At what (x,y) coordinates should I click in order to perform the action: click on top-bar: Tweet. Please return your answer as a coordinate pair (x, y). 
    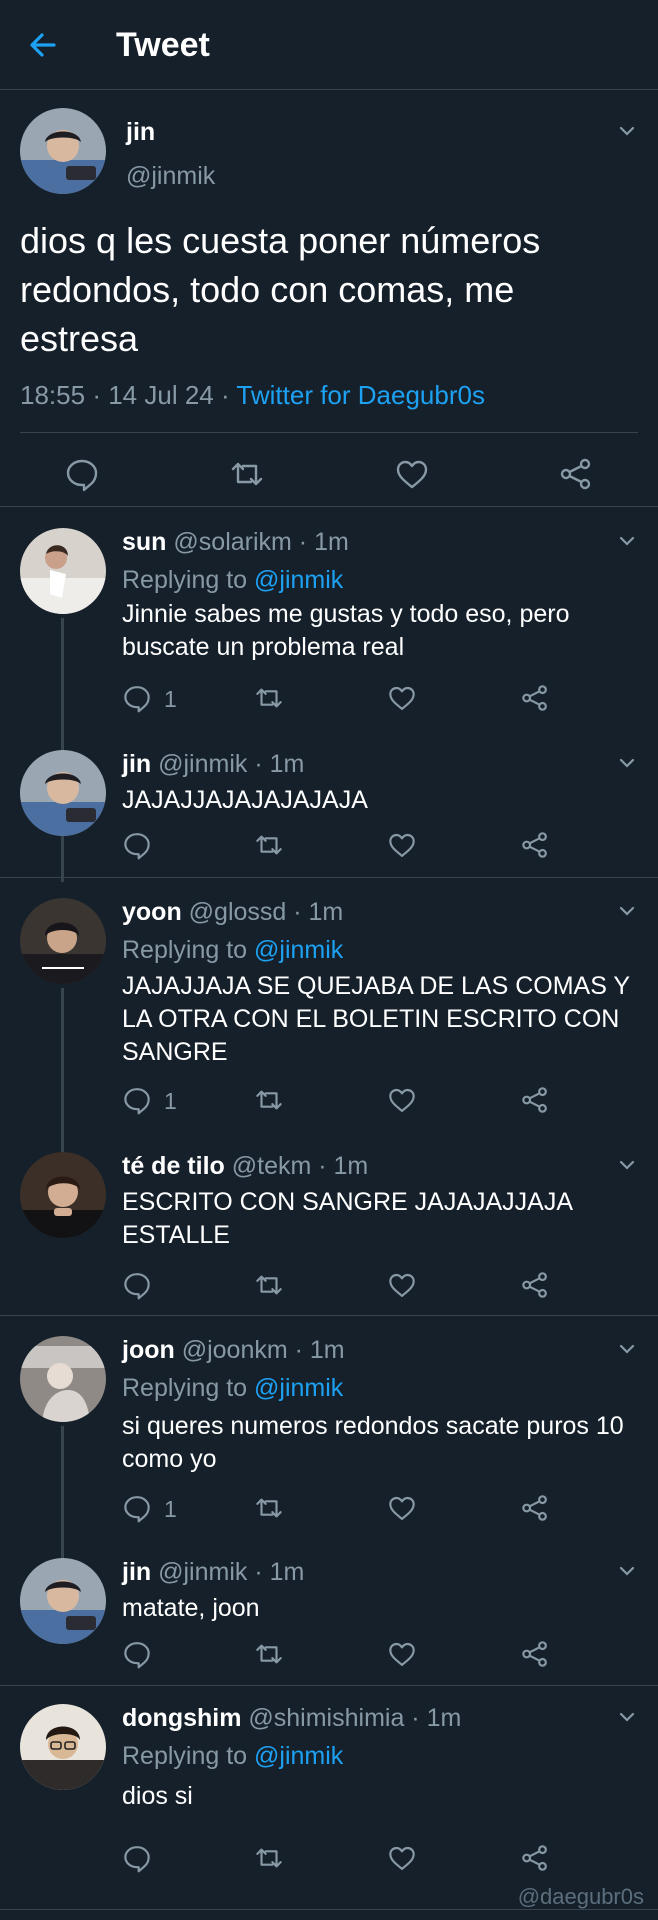
    Looking at the image, I should click on (329, 45).